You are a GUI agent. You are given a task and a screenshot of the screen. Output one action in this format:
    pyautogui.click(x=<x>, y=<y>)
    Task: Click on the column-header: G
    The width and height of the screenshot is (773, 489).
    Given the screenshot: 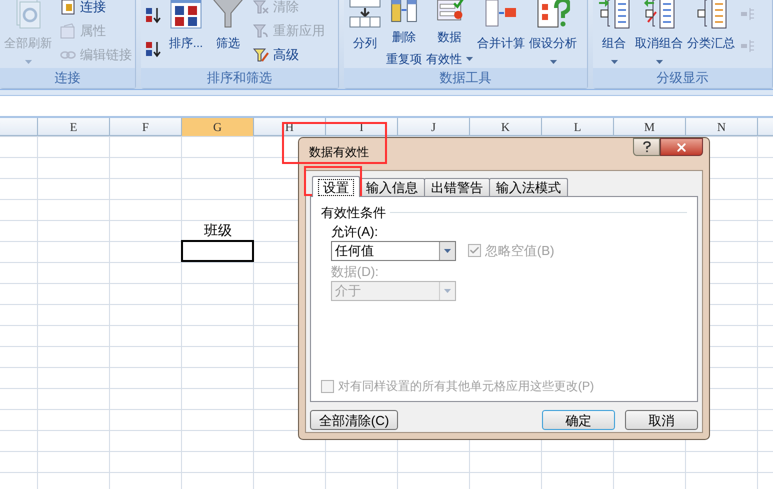 What is the action you would take?
    pyautogui.click(x=218, y=127)
    